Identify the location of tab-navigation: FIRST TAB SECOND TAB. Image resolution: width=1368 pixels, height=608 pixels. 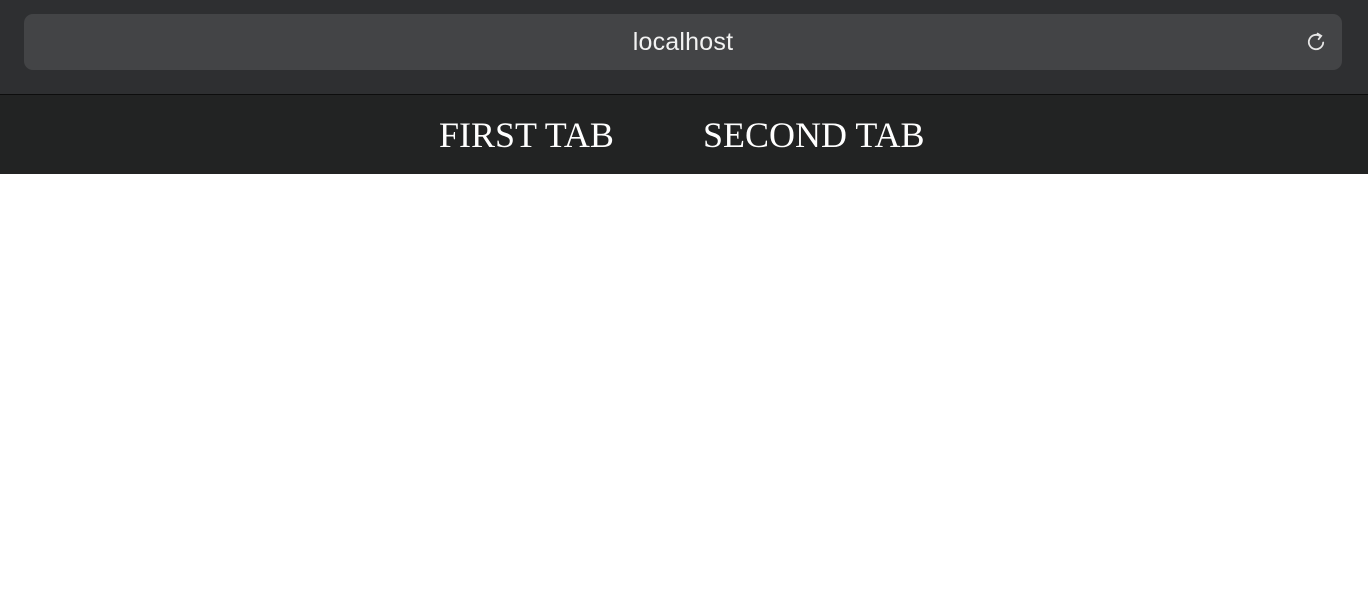
(684, 134).